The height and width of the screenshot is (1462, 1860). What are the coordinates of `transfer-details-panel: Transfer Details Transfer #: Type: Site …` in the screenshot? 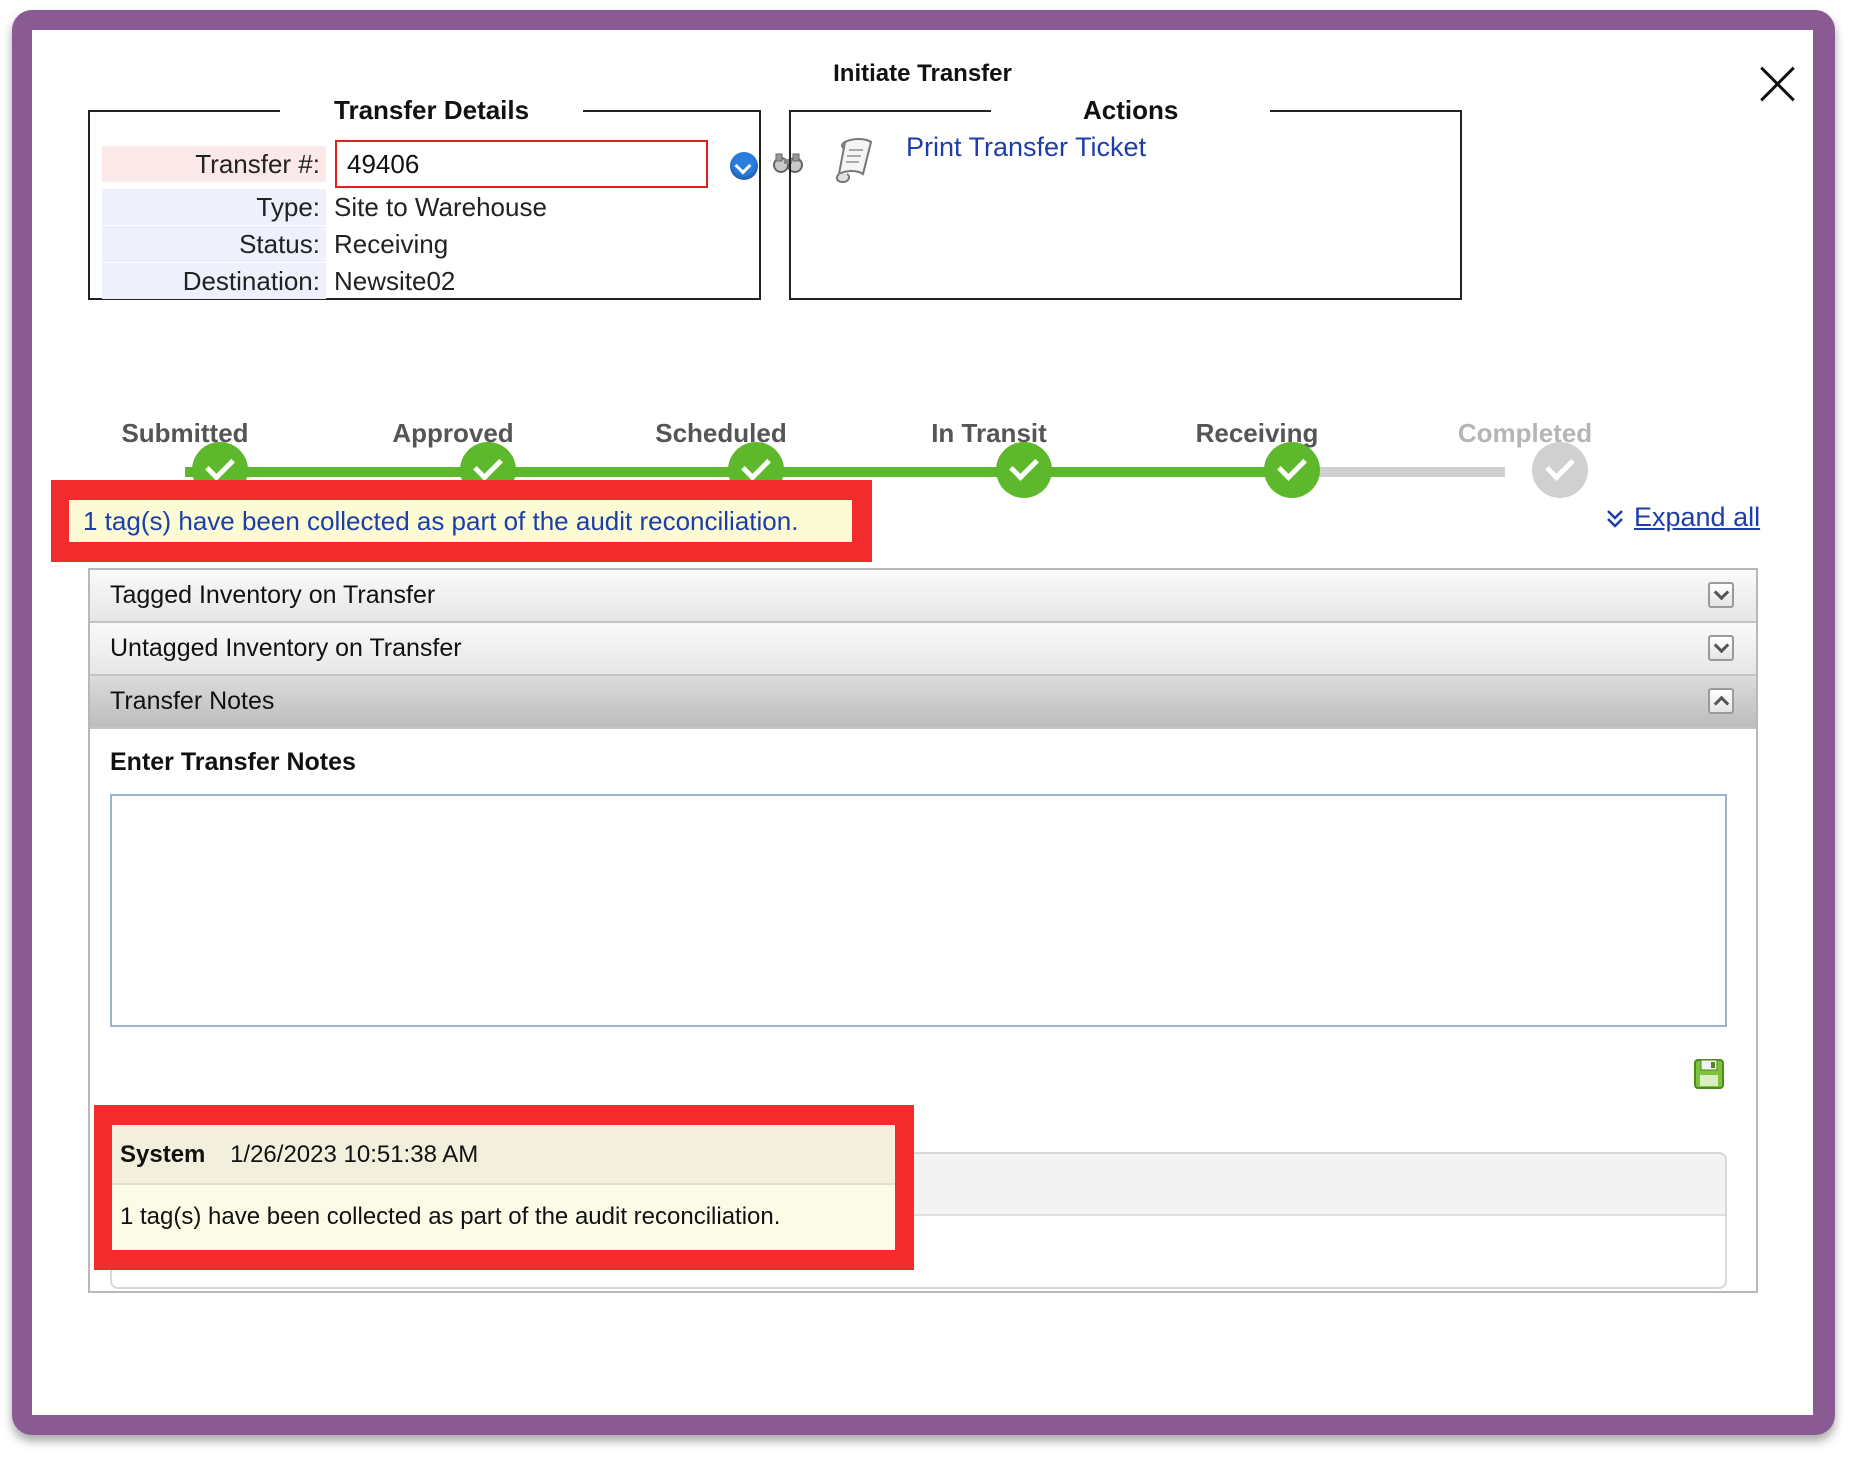 It's located at (445, 197).